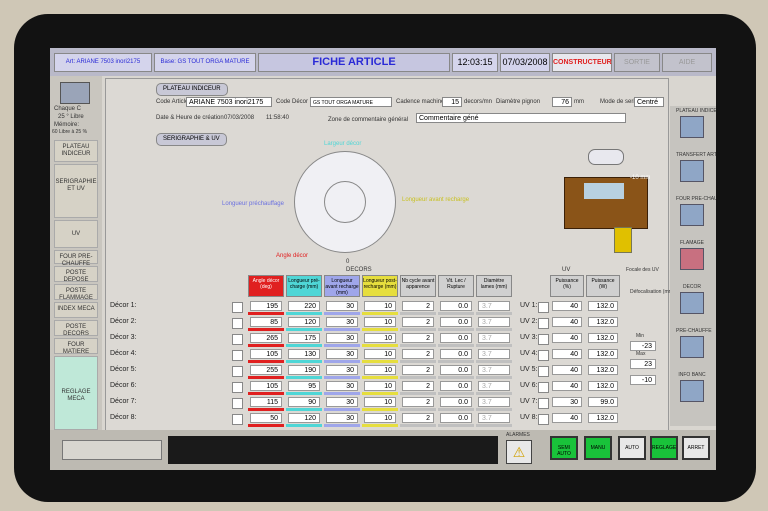  I want to click on comment-field: Commentaire géné, so click(521, 118).